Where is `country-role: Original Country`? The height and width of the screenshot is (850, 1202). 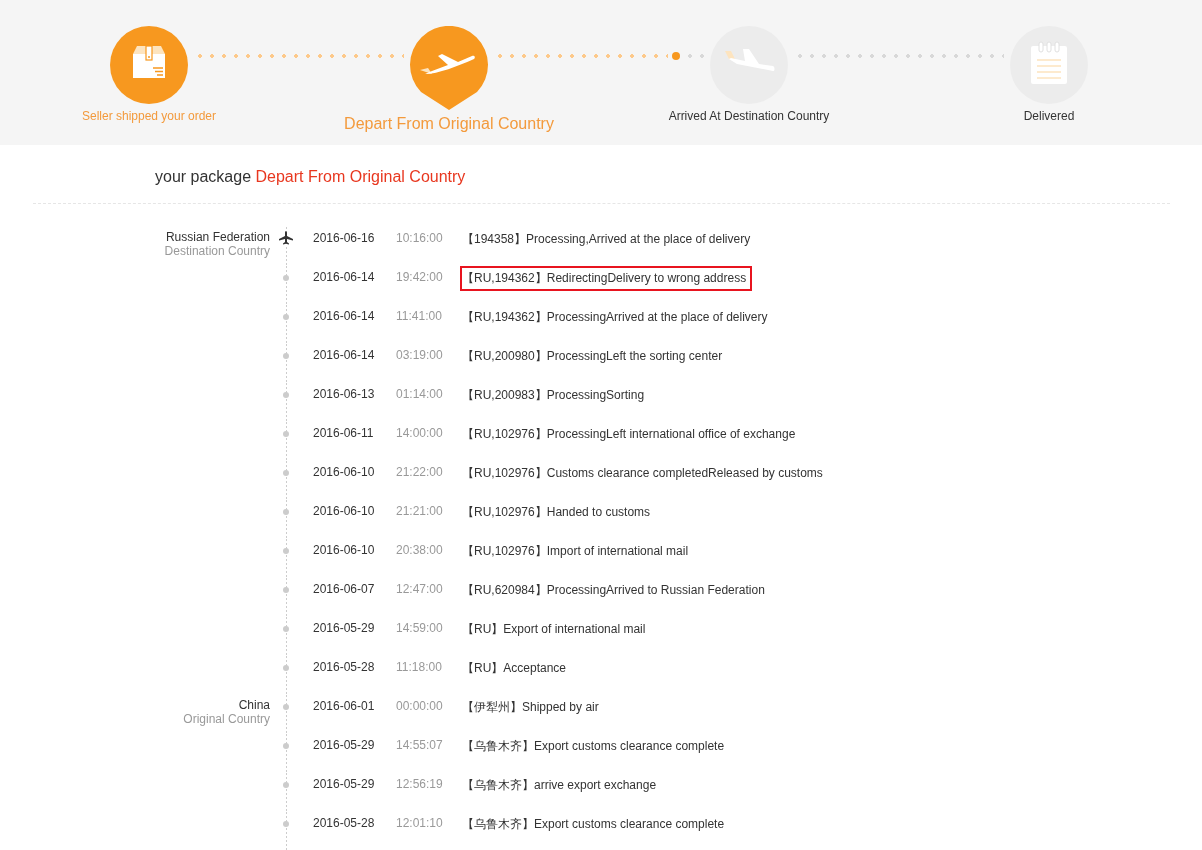 country-role: Original Country is located at coordinates (226, 719).